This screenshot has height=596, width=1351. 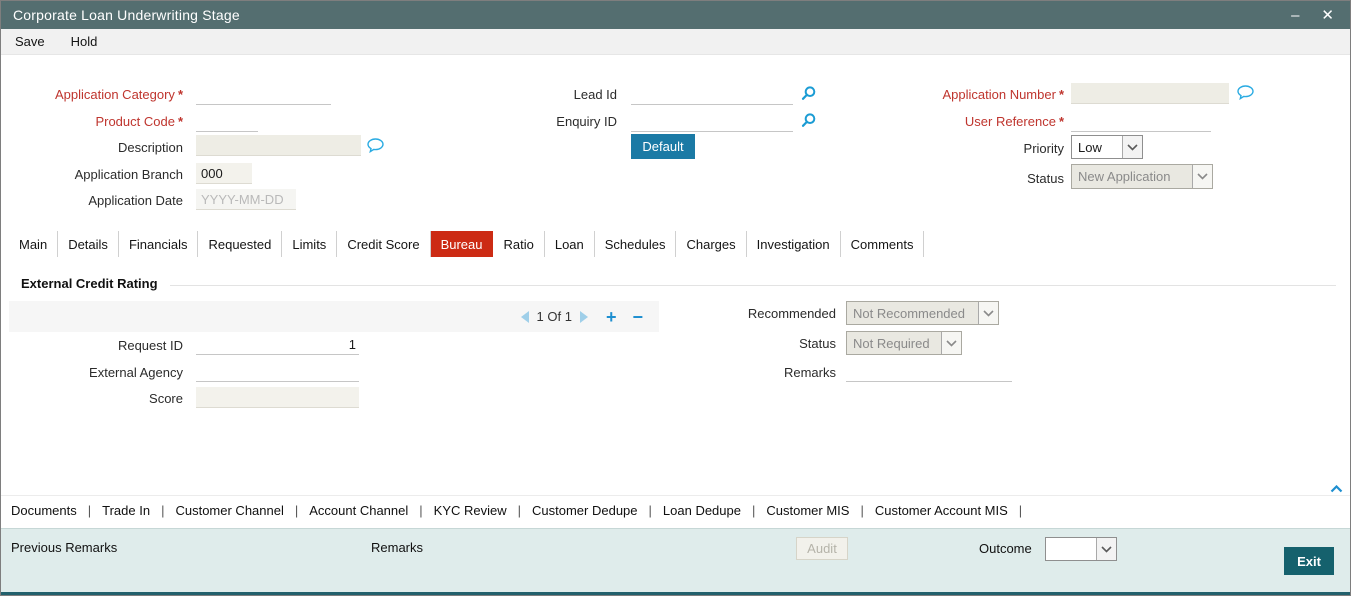 What do you see at coordinates (227, 122) in the screenshot?
I see `product-code-input` at bounding box center [227, 122].